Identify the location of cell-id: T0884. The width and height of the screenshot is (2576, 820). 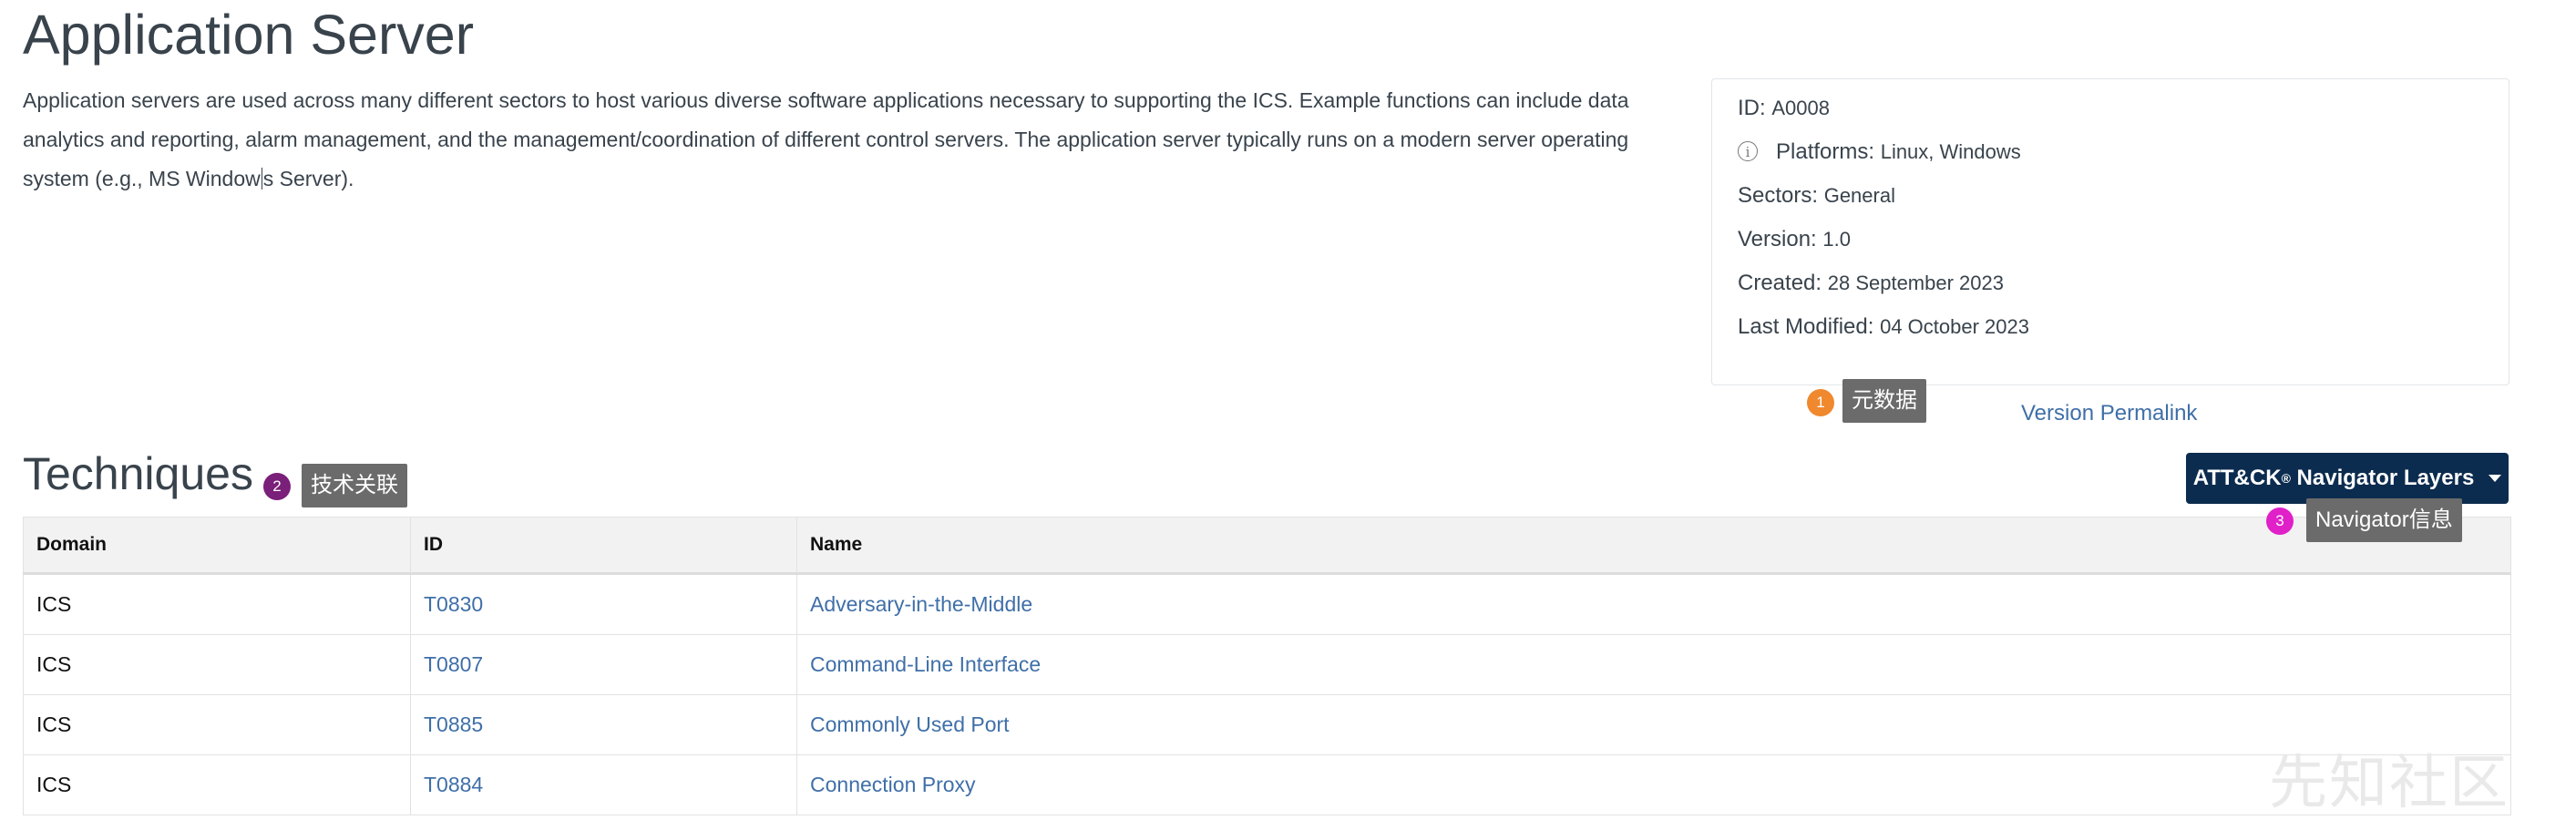
(604, 785).